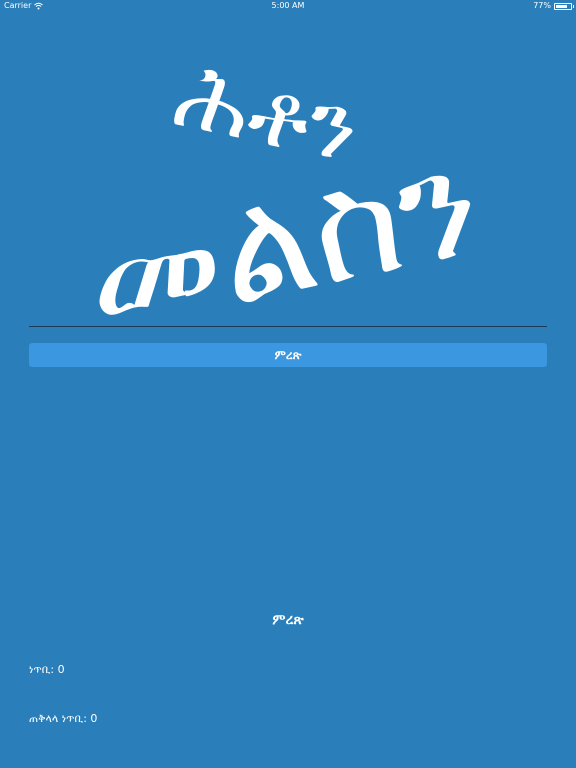 The image size is (576, 768). I want to click on battery-icon, so click(564, 6).